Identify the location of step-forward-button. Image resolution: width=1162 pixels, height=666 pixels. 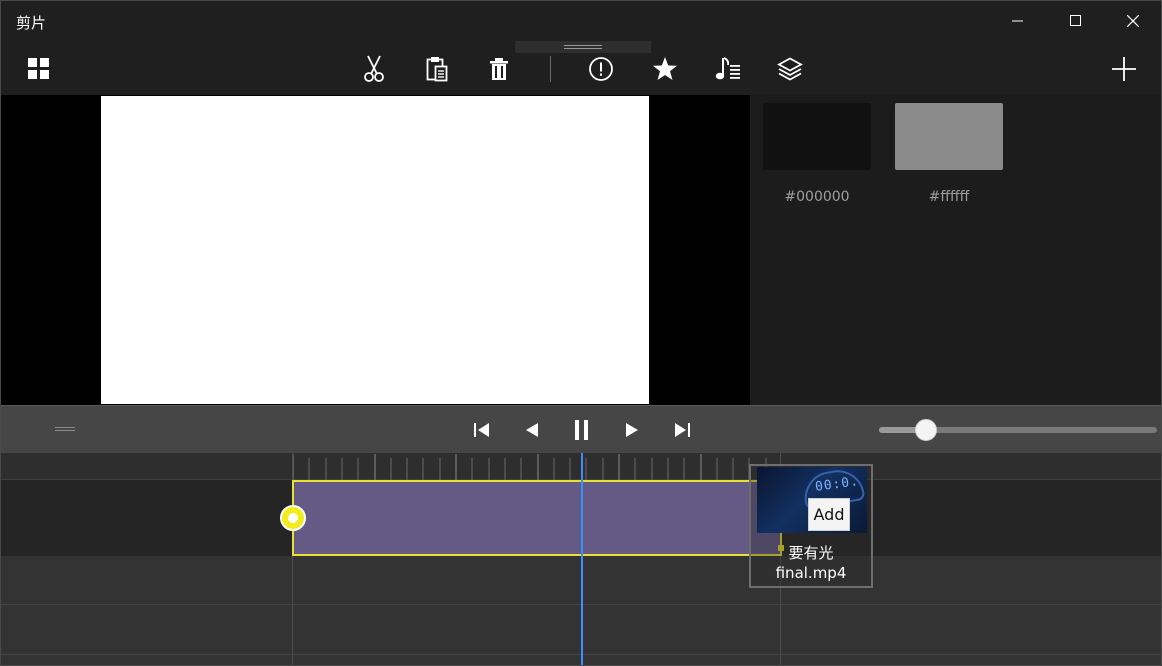
(632, 430).